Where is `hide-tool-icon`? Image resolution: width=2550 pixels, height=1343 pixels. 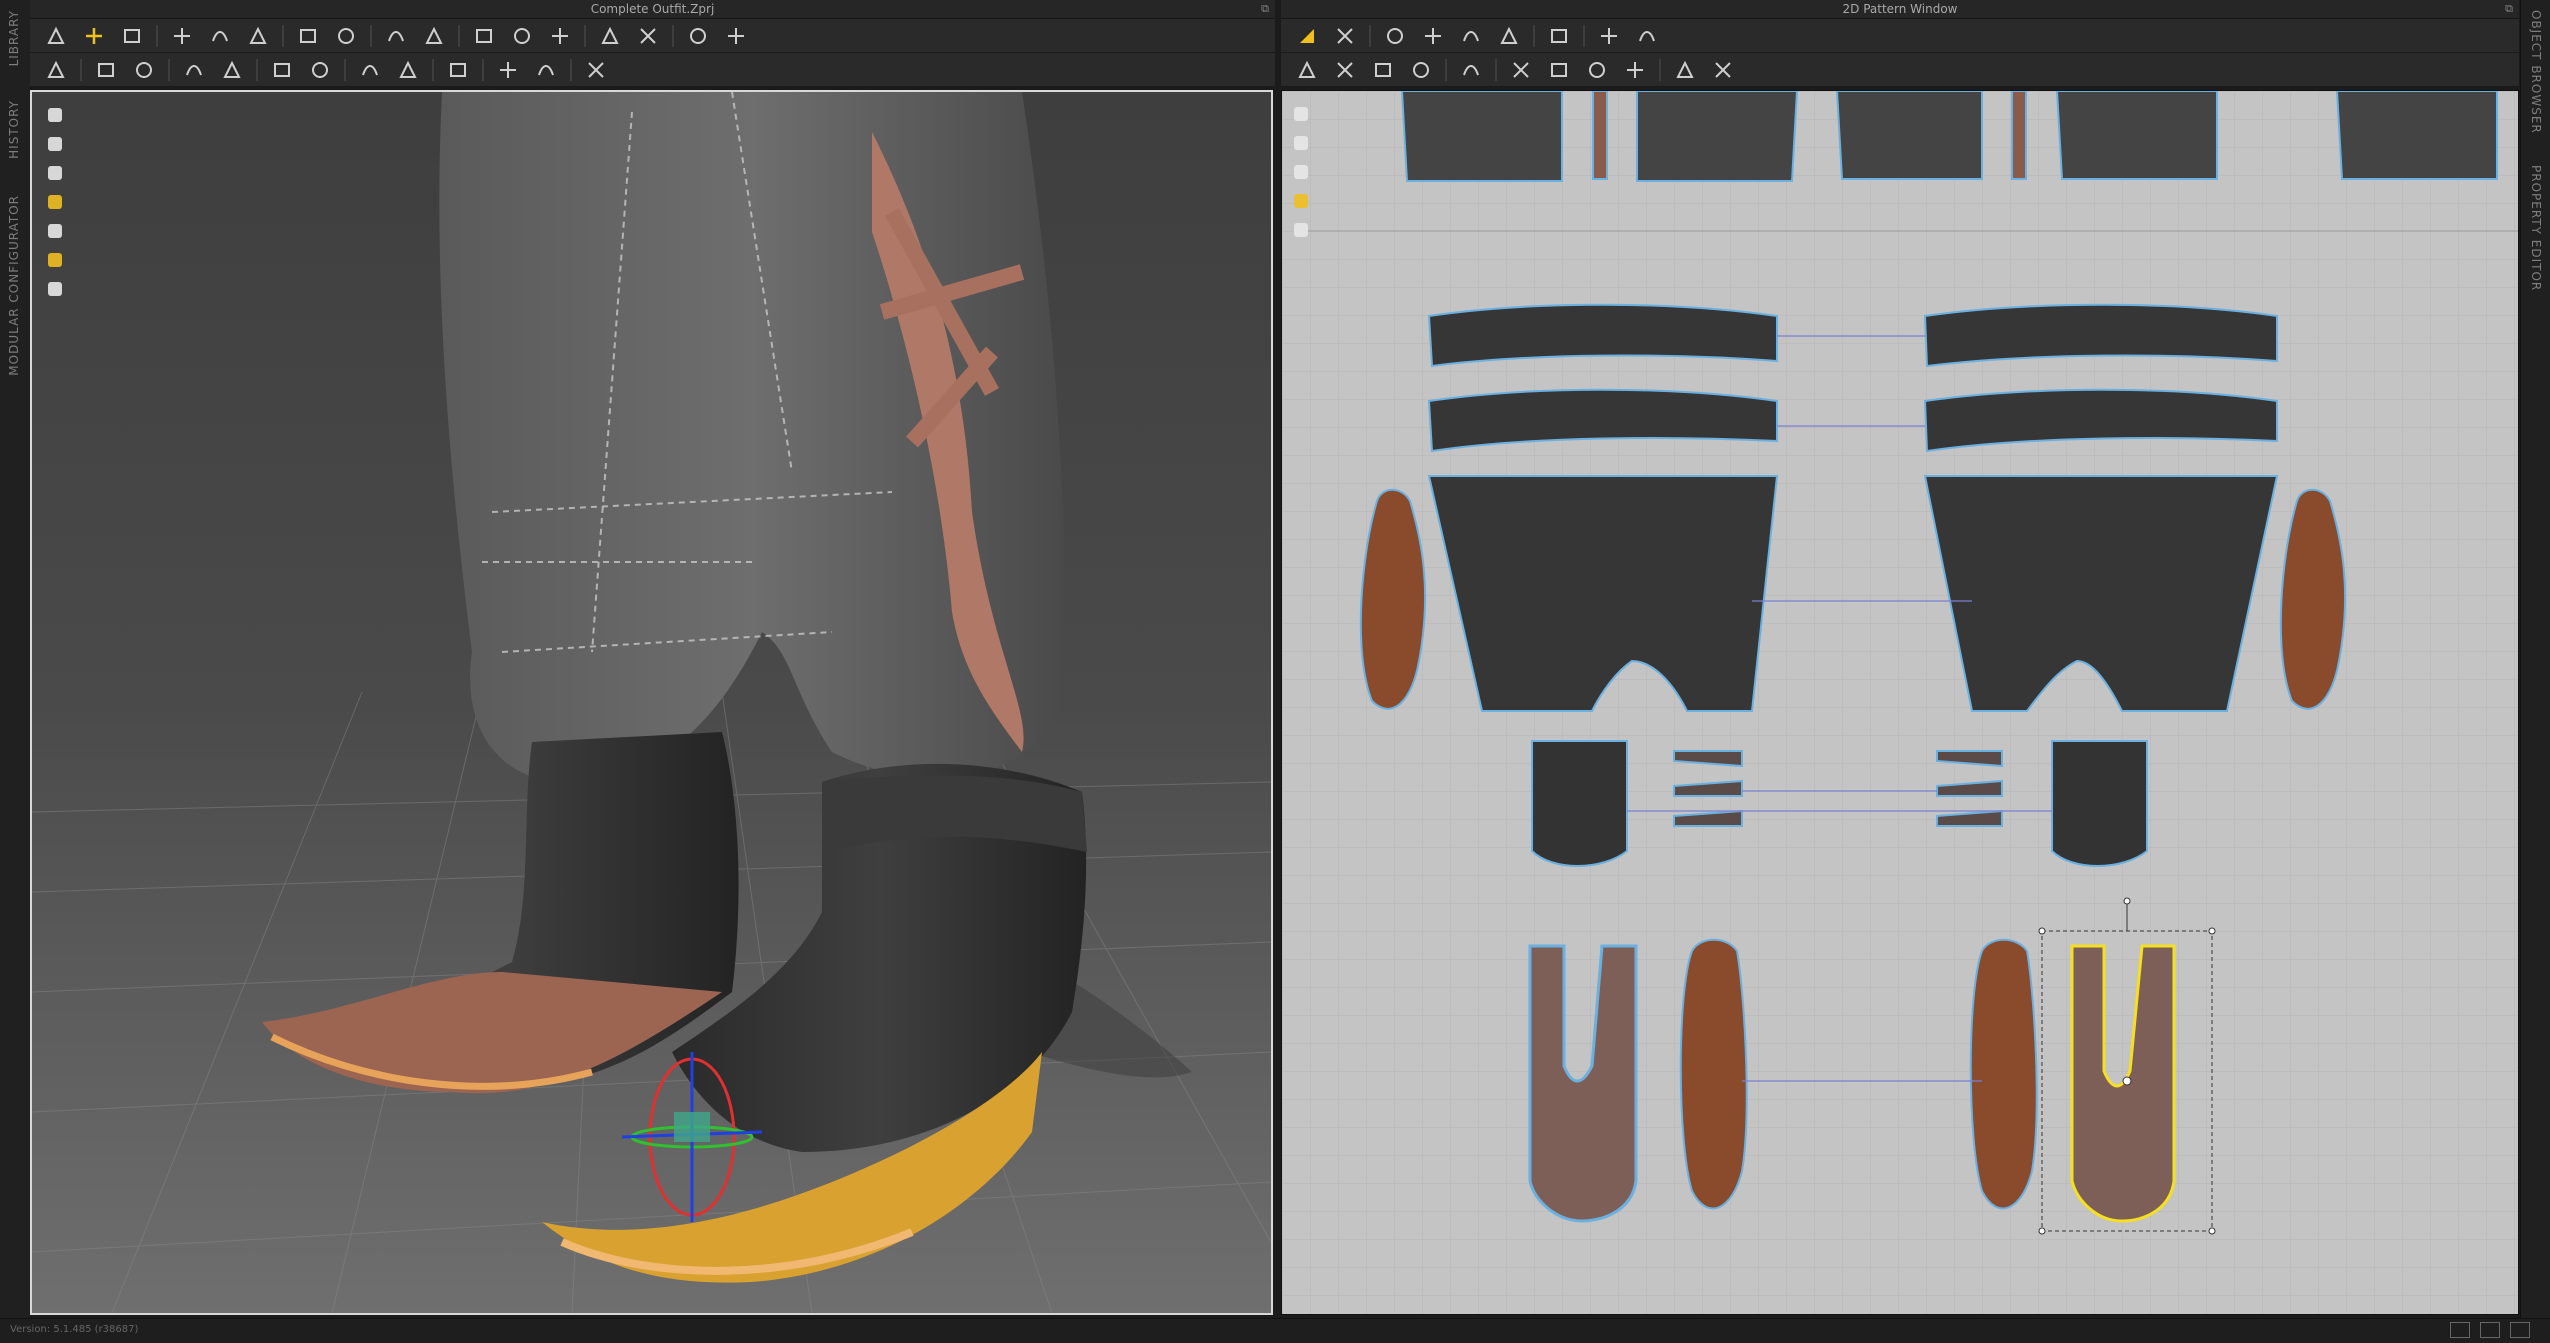 hide-tool-icon is located at coordinates (1301, 230).